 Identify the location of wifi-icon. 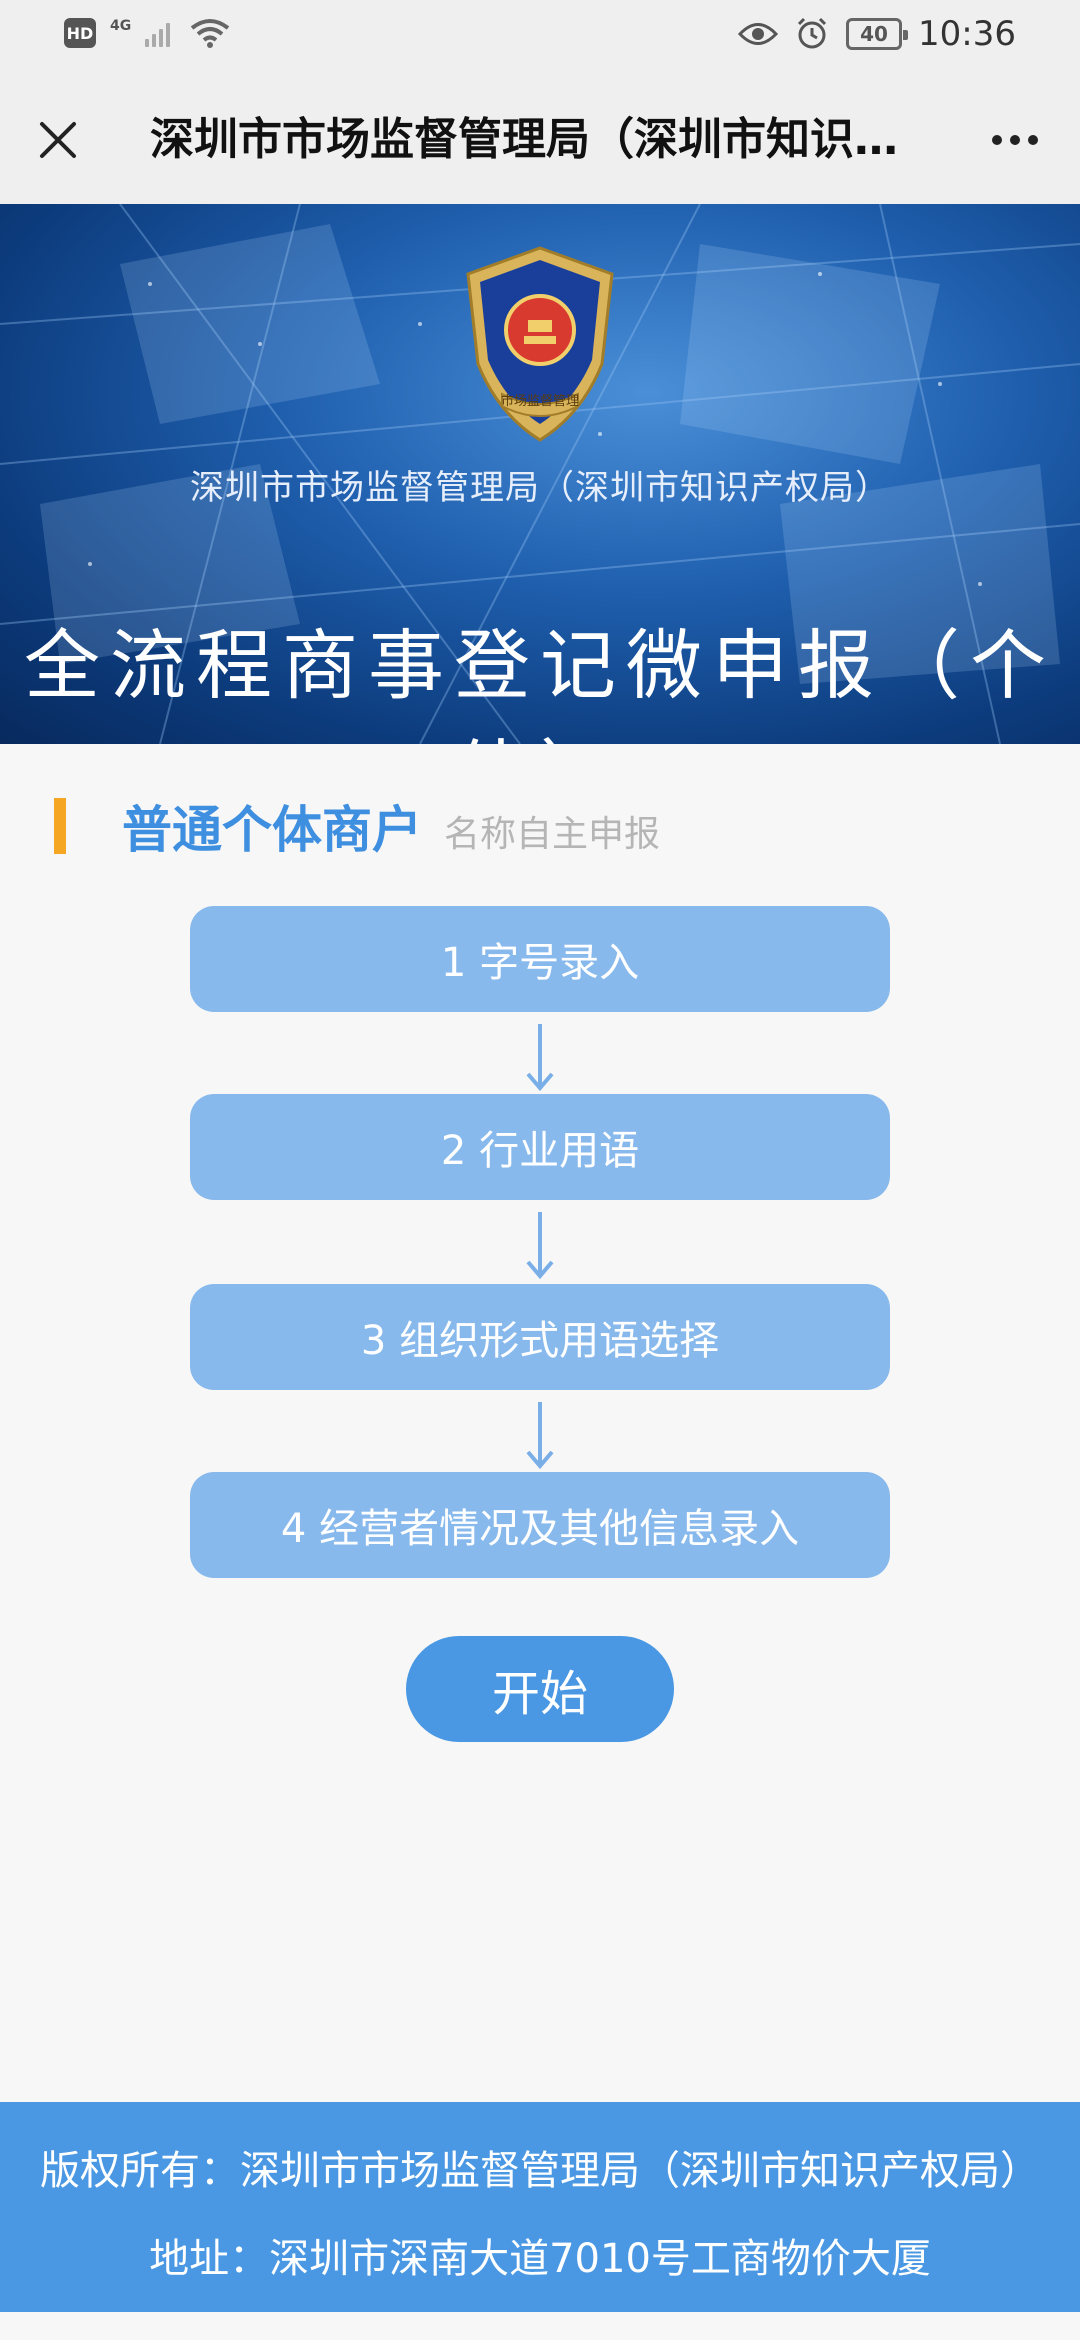
(210, 33).